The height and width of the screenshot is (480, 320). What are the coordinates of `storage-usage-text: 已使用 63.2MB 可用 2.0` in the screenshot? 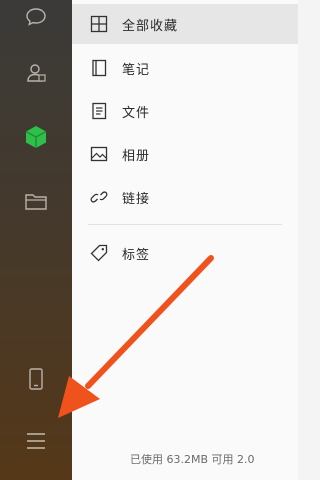 It's located at (192, 459).